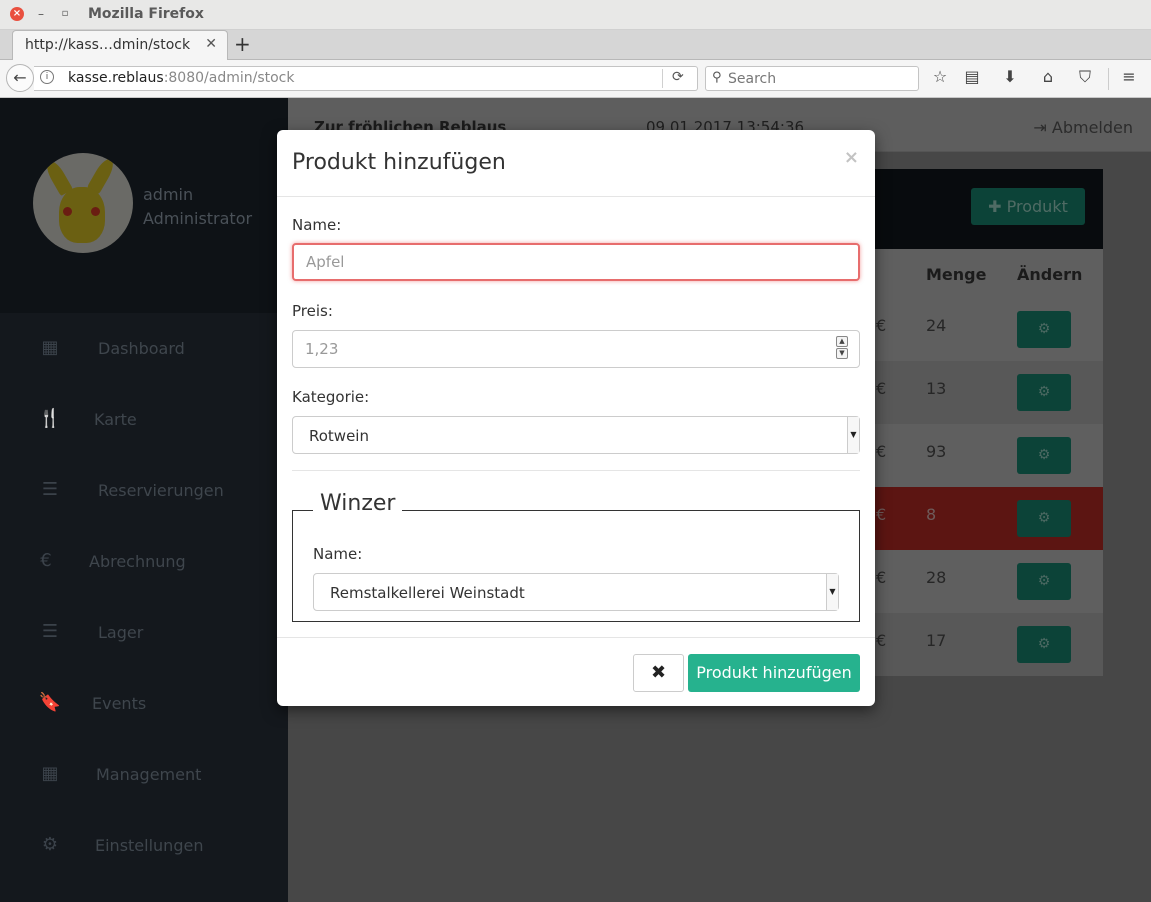 This screenshot has height=902, width=1151. What do you see at coordinates (399, 162) in the screenshot?
I see `modal-title: Produkt hinzufügen` at bounding box center [399, 162].